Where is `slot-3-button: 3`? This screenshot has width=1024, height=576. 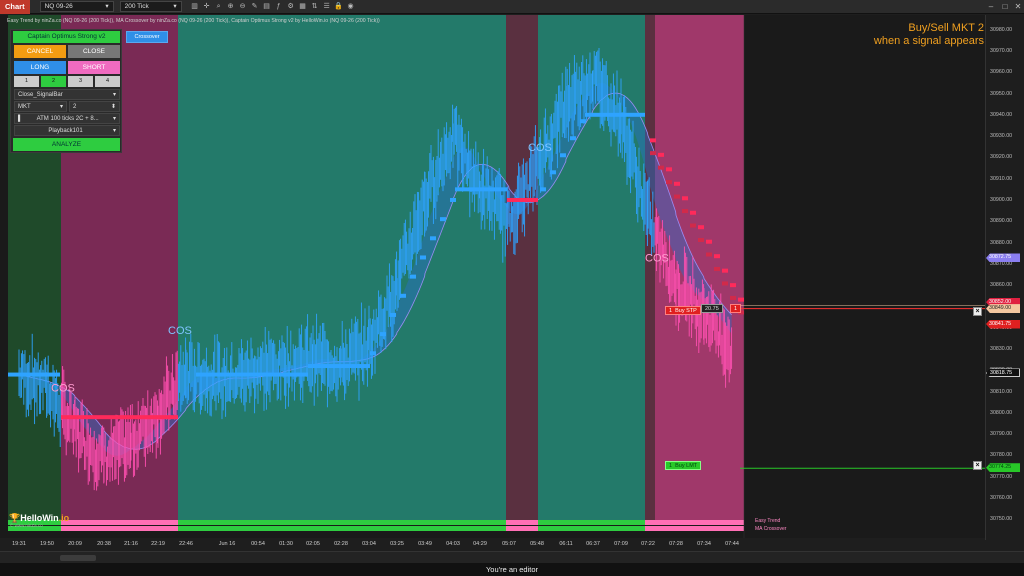 slot-3-button: 3 is located at coordinates (80, 81).